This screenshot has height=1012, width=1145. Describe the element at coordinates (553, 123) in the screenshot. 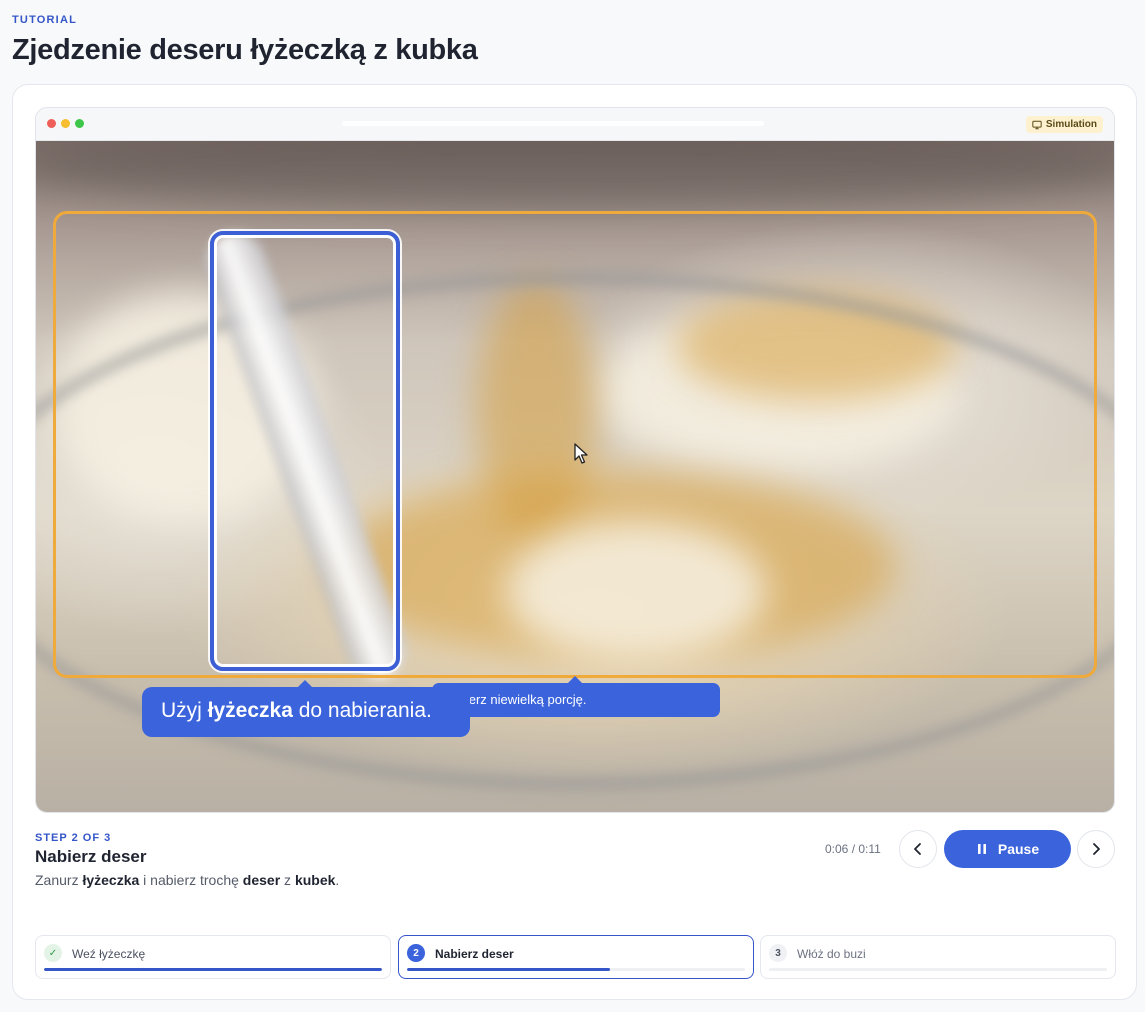

I see `address-bar` at that location.